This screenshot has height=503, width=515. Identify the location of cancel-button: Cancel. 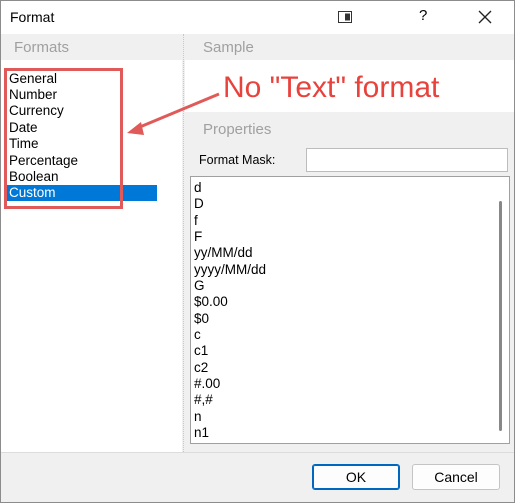
(456, 477).